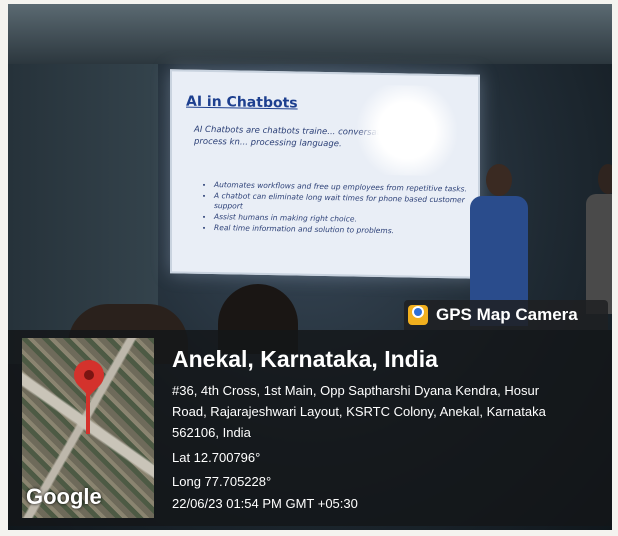  I want to click on place-name: Anekal, Karnataka, India, so click(305, 359).